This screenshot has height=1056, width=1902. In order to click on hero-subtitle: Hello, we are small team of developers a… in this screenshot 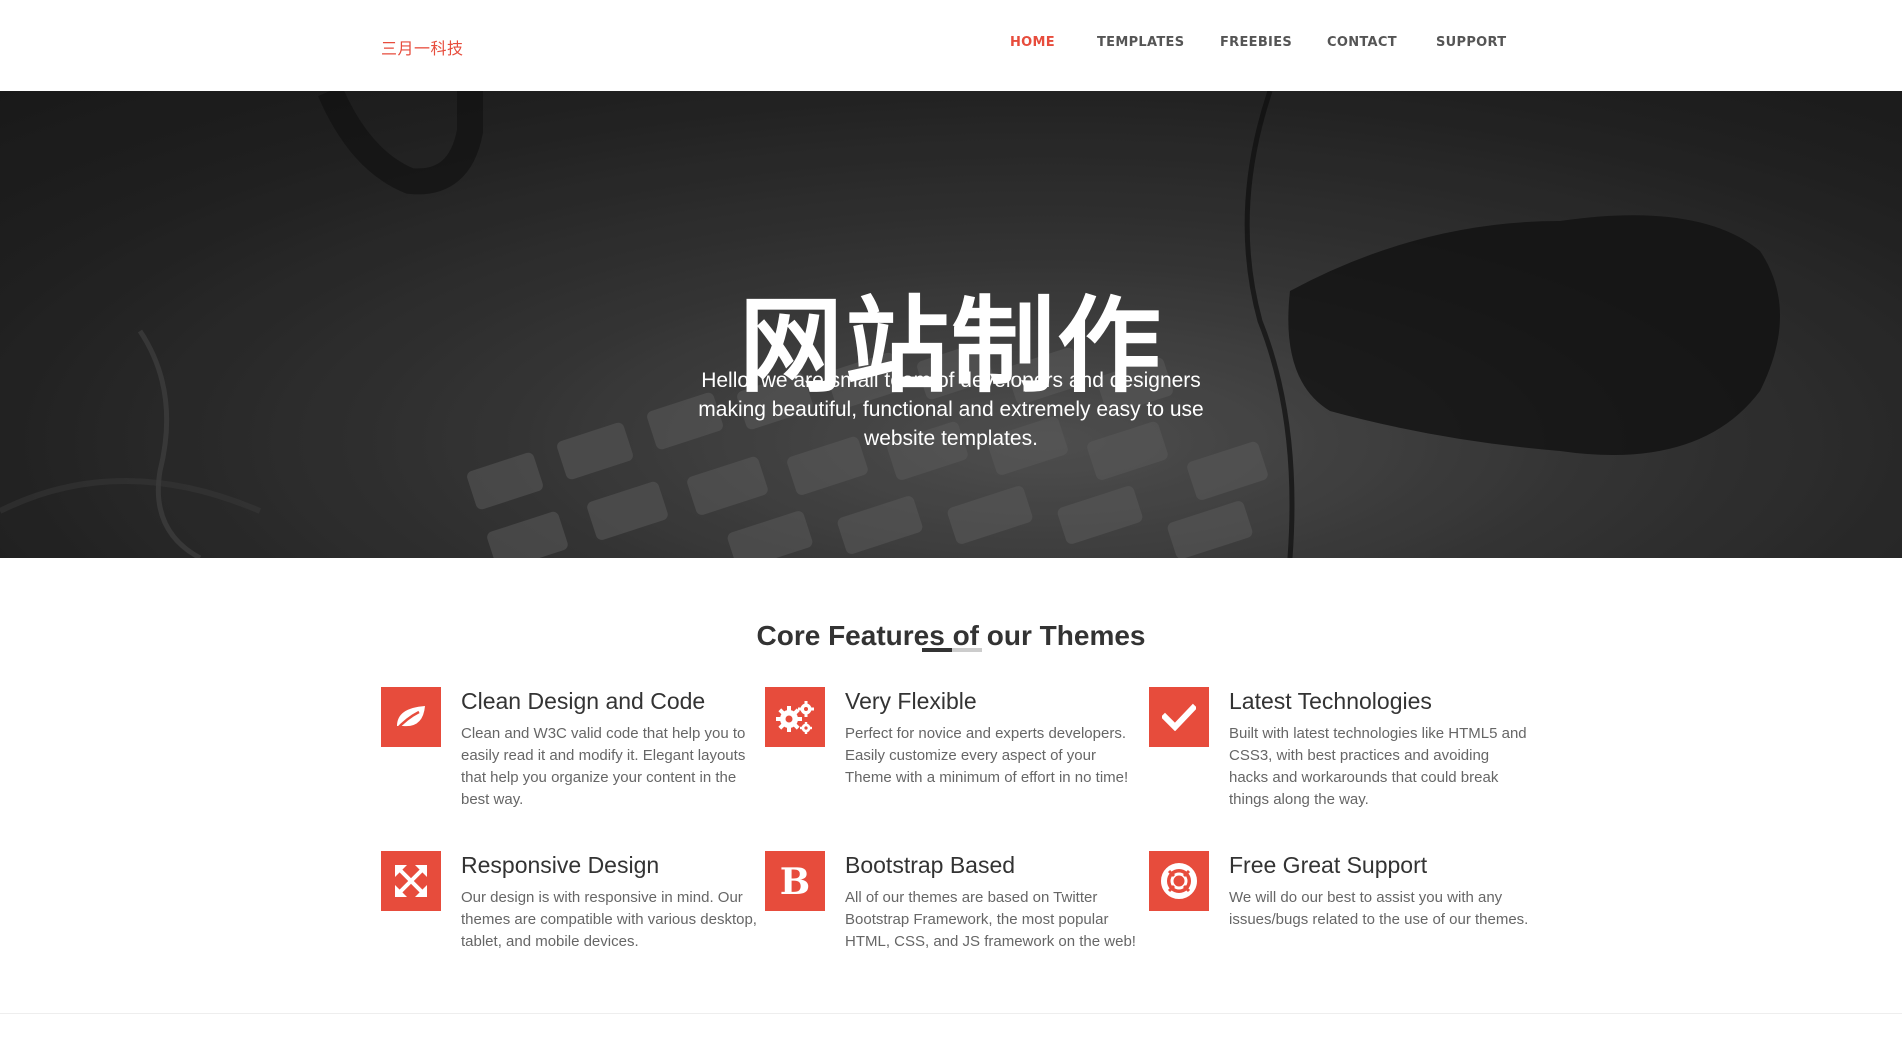, I will do `click(951, 409)`.